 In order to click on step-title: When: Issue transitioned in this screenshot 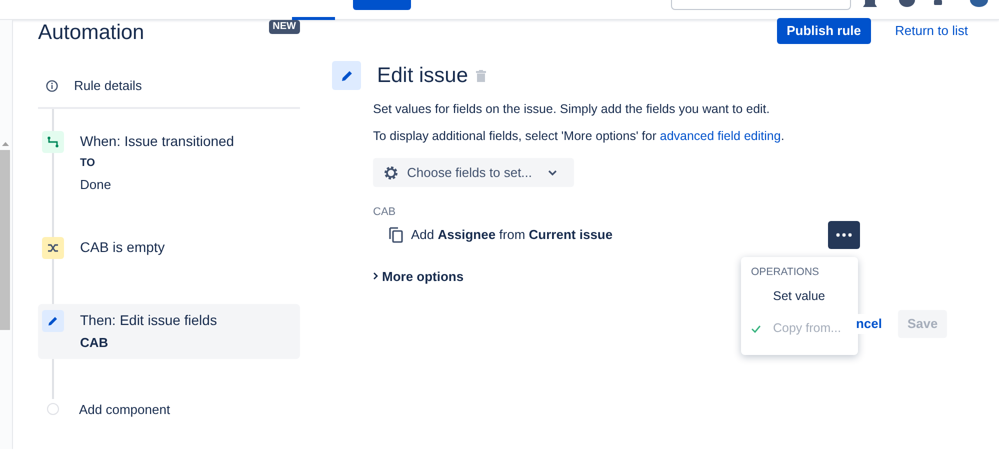, I will do `click(157, 141)`.